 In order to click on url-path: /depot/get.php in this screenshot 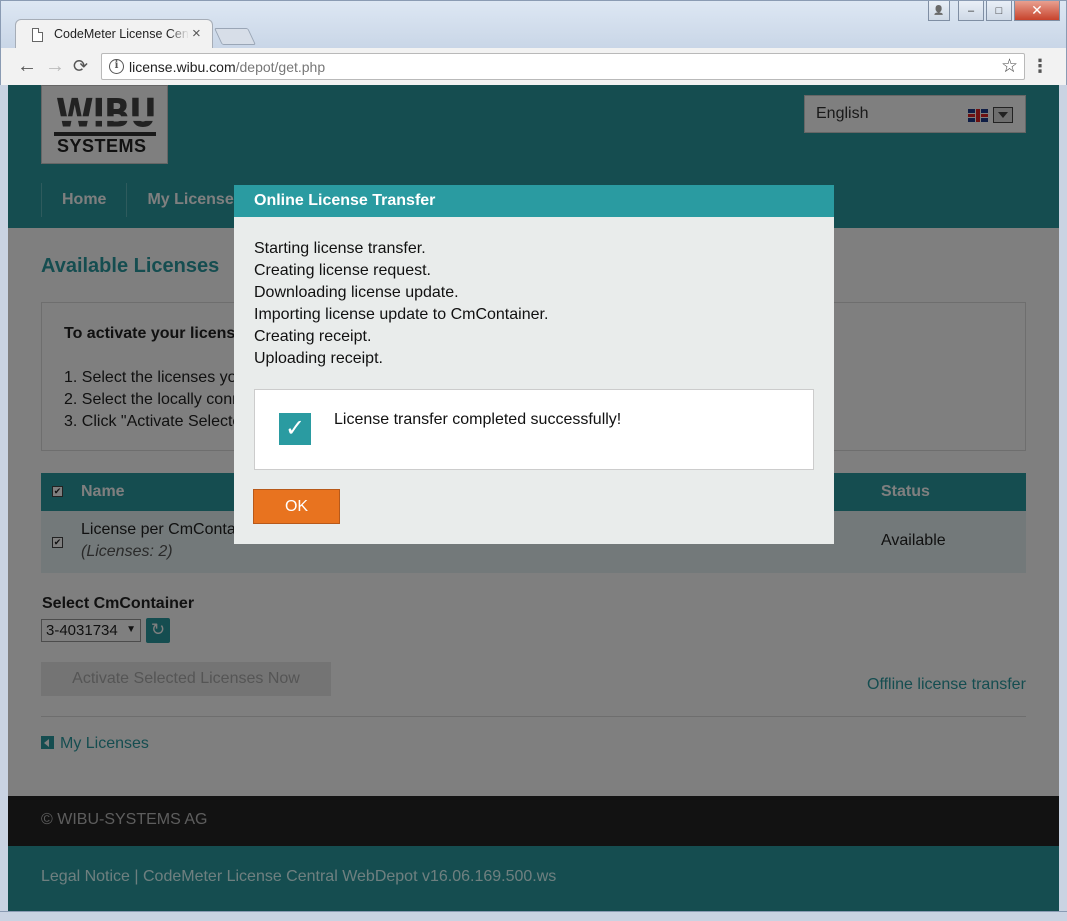, I will do `click(280, 67)`.